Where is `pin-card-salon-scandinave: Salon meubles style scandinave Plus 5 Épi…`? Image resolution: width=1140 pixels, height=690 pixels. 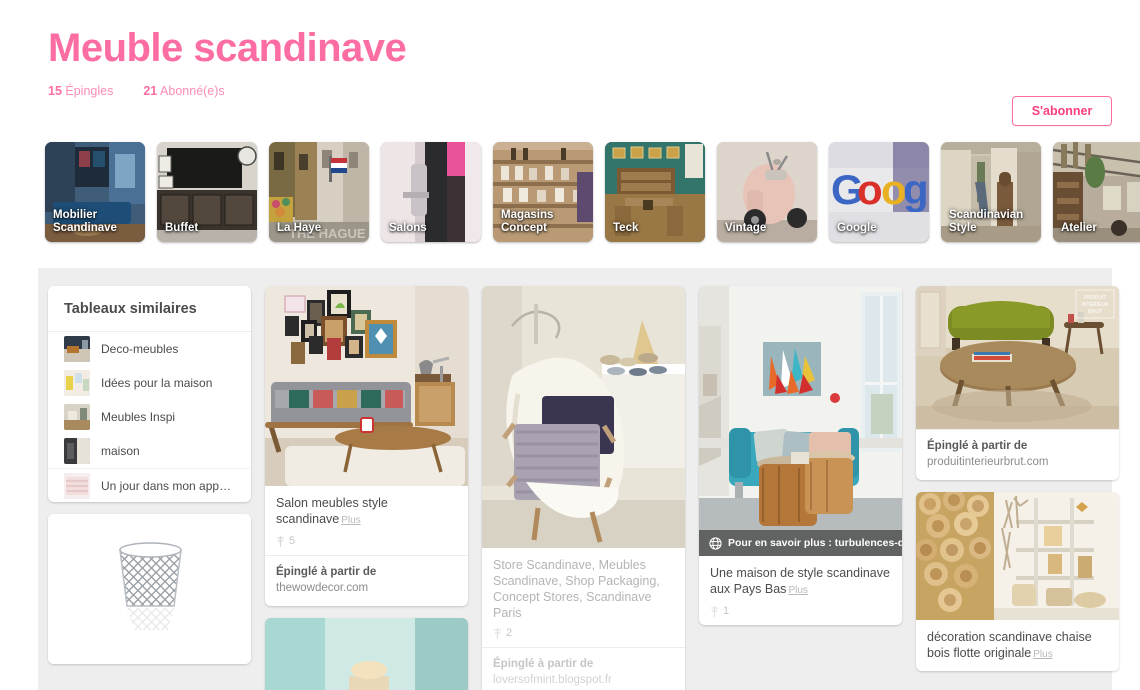
pin-card-salon-scandinave: Salon meubles style scandinave Plus 5 Épi… is located at coordinates (366, 446).